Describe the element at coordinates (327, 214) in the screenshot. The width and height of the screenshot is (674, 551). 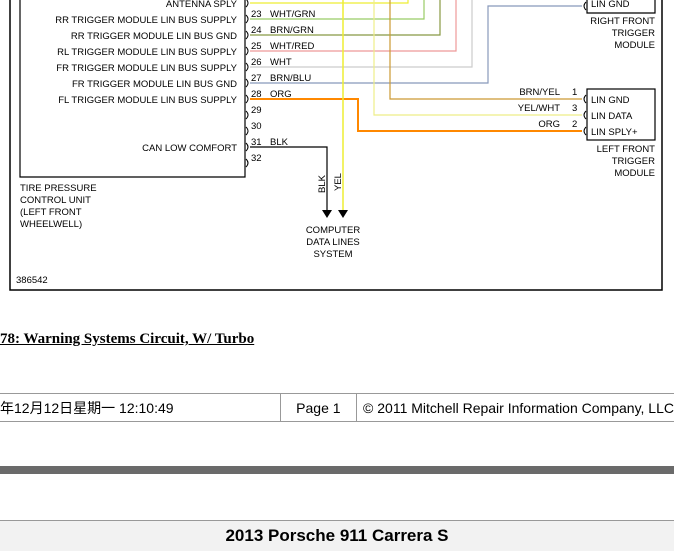
I see `arrow-blk` at that location.